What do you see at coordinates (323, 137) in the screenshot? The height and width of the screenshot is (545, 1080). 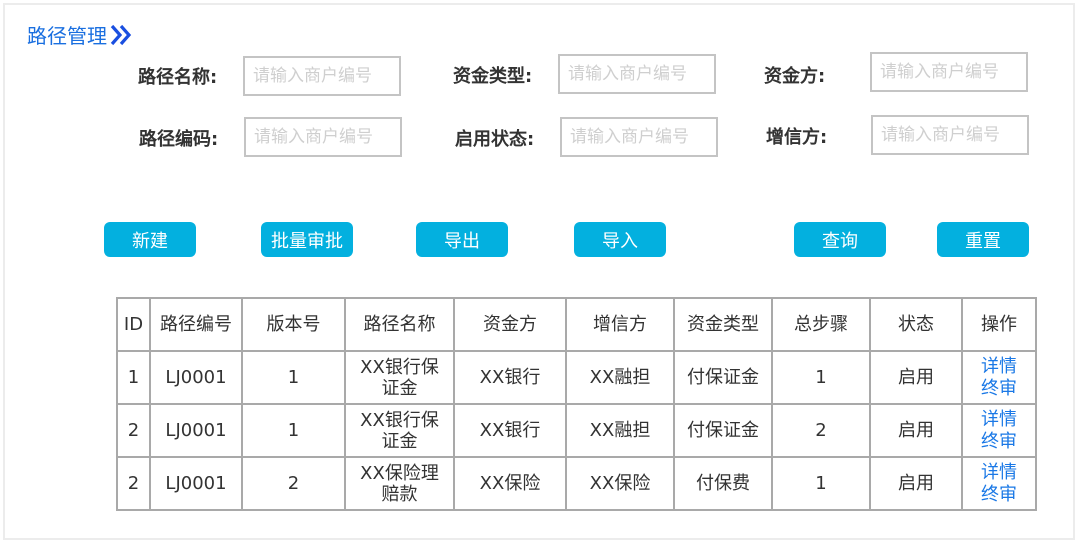 I see `route-code-input` at bounding box center [323, 137].